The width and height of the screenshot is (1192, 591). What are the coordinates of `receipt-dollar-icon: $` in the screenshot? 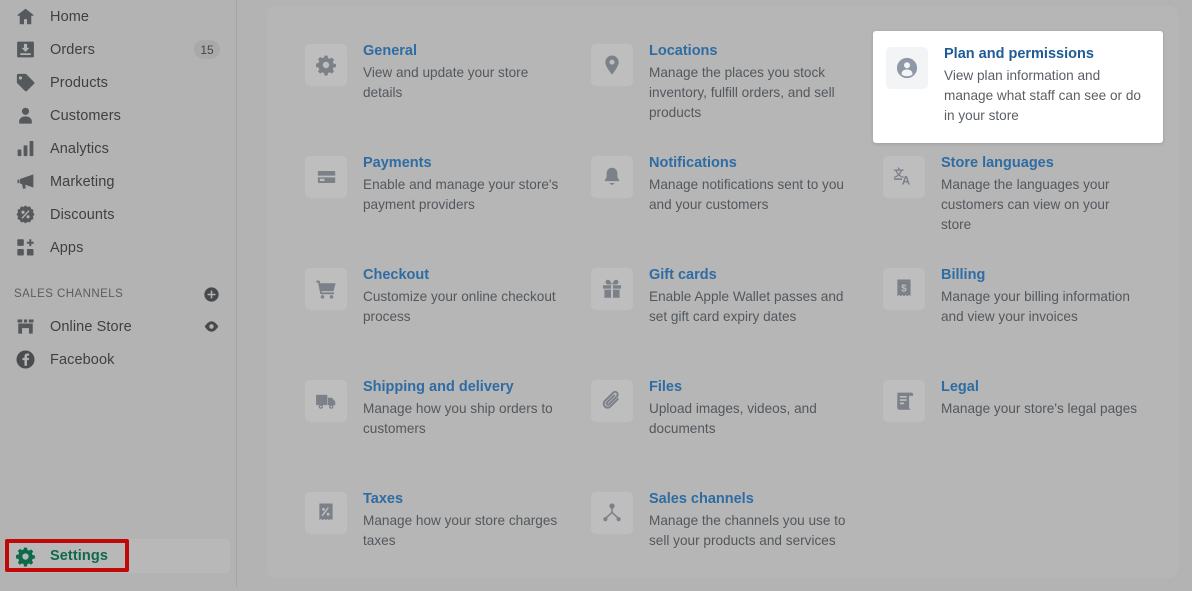 It's located at (904, 289).